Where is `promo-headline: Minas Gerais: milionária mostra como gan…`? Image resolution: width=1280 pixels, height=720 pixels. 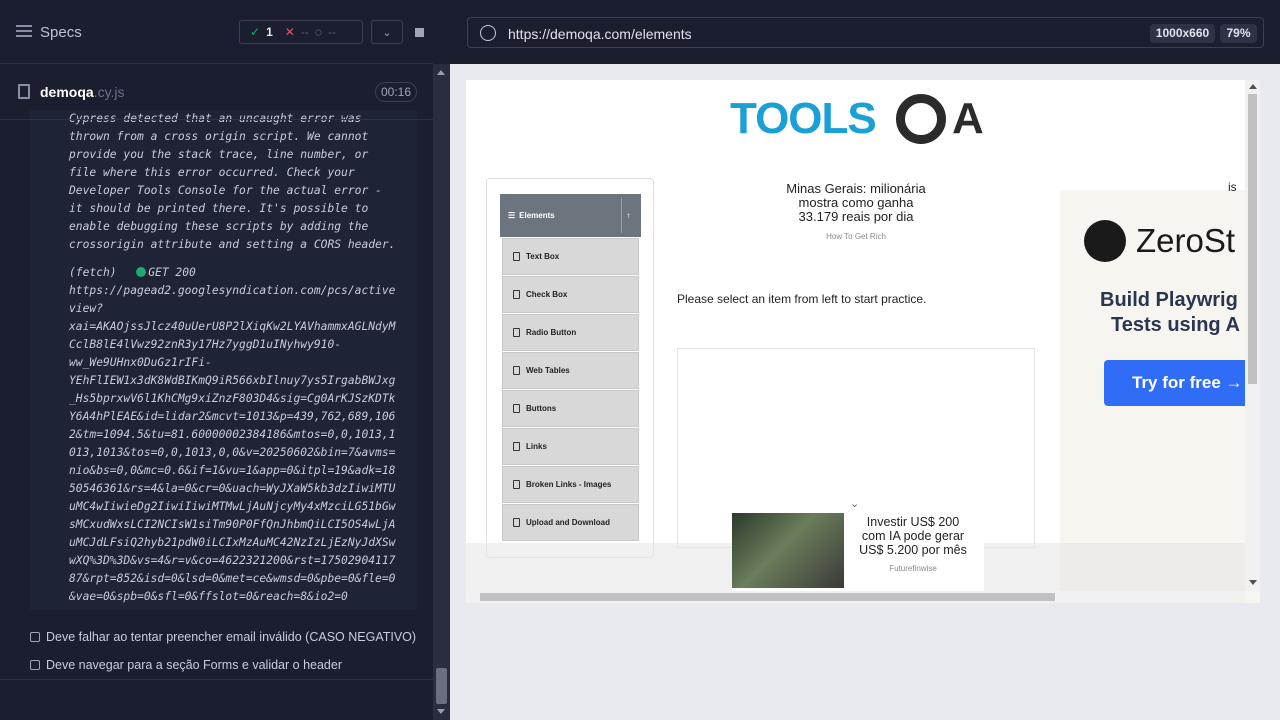
promo-headline: Minas Gerais: milionária mostra como gan… is located at coordinates (856, 203).